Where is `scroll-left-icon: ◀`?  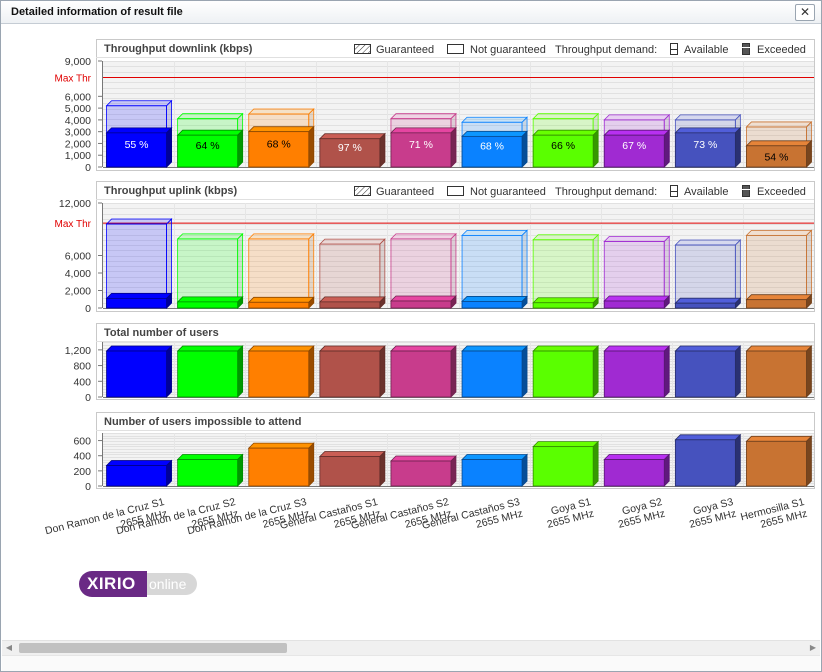
scroll-left-icon: ◀ is located at coordinates (9, 648).